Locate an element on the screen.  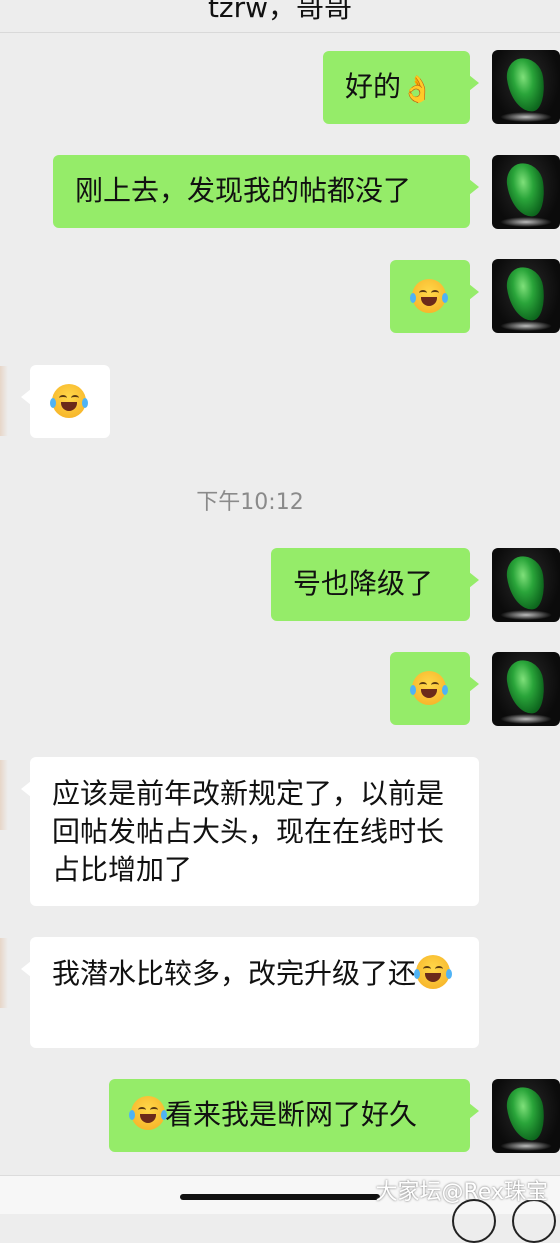
message-text: 看来我是断网了好久 is located at coordinates (291, 1114).